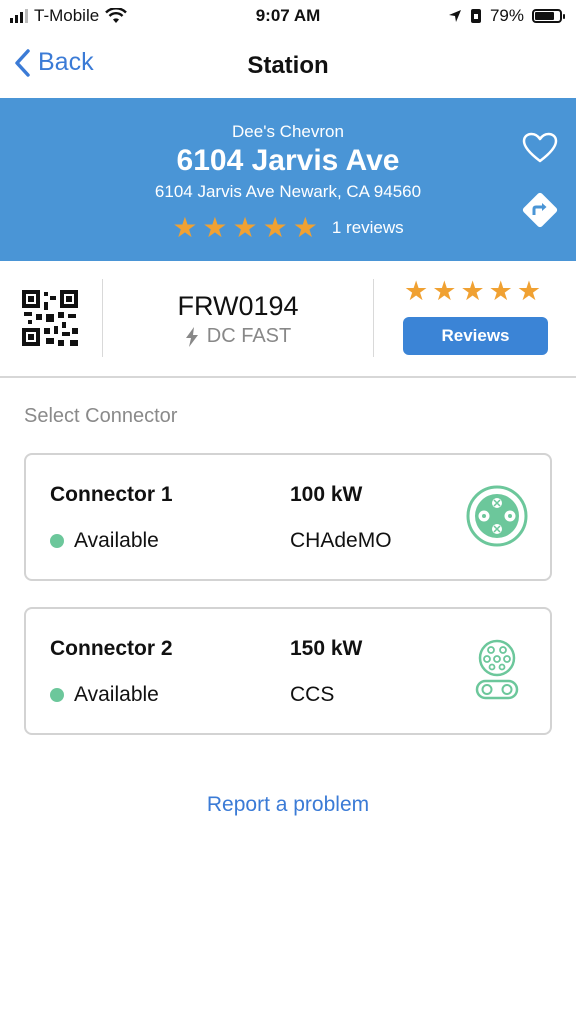  What do you see at coordinates (249, 336) in the screenshot?
I see `speed-label: DC FAST` at bounding box center [249, 336].